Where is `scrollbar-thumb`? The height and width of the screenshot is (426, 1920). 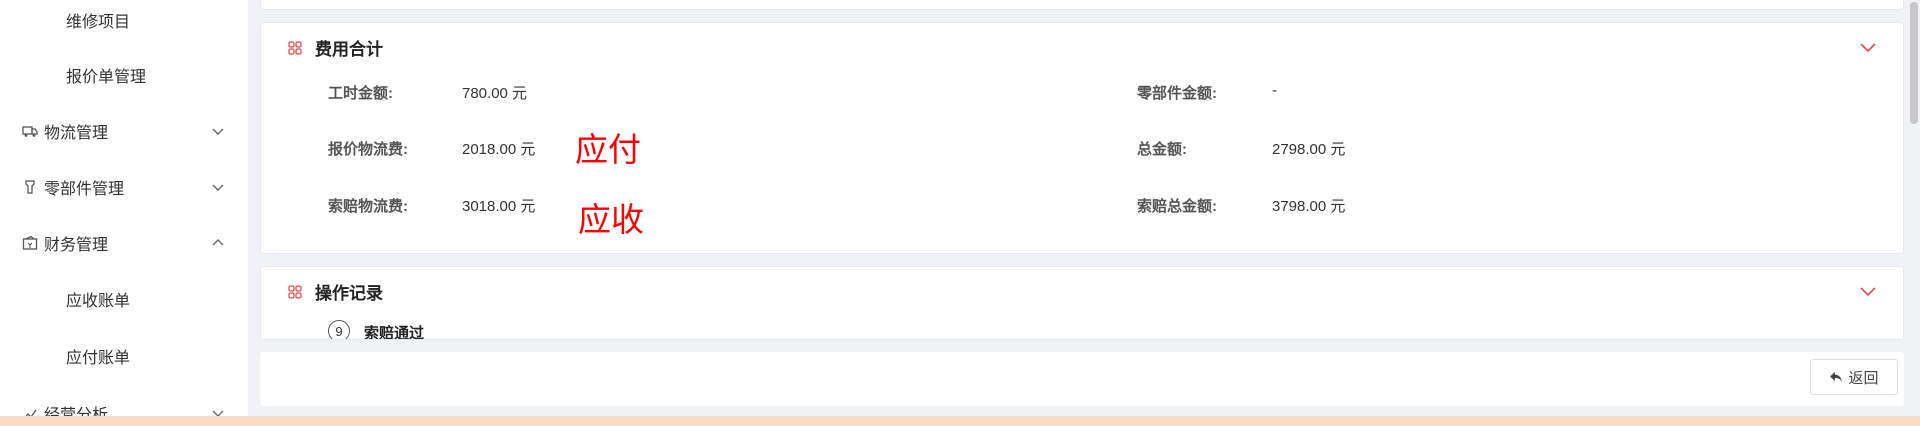
scrollbar-thumb is located at coordinates (1914, 63).